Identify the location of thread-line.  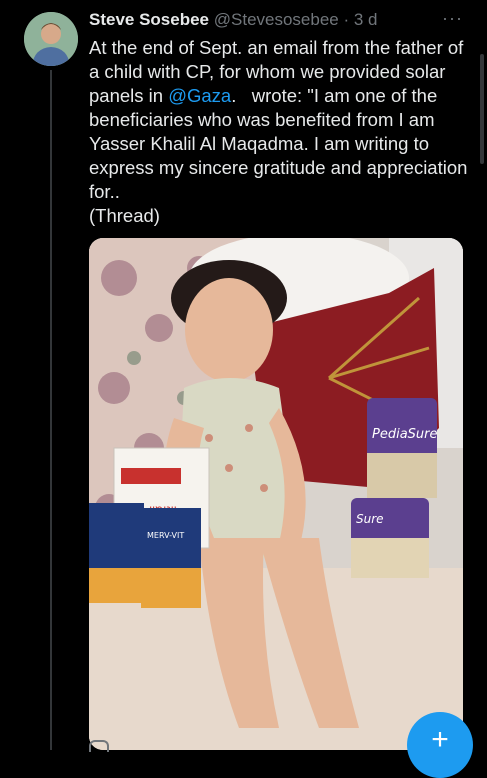
(51, 410).